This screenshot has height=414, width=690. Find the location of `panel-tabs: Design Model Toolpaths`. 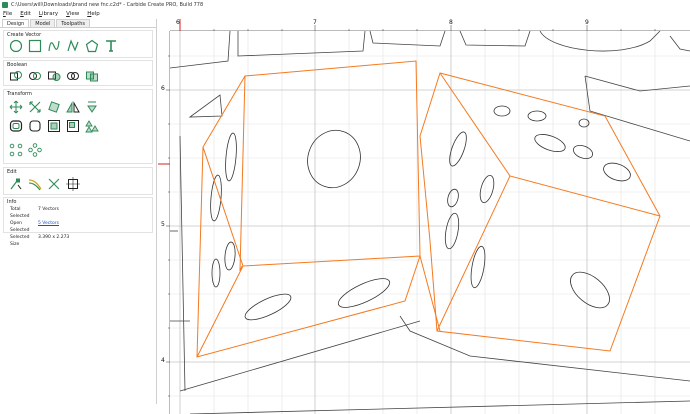

panel-tabs: Design Model Toolpaths is located at coordinates (78, 23).